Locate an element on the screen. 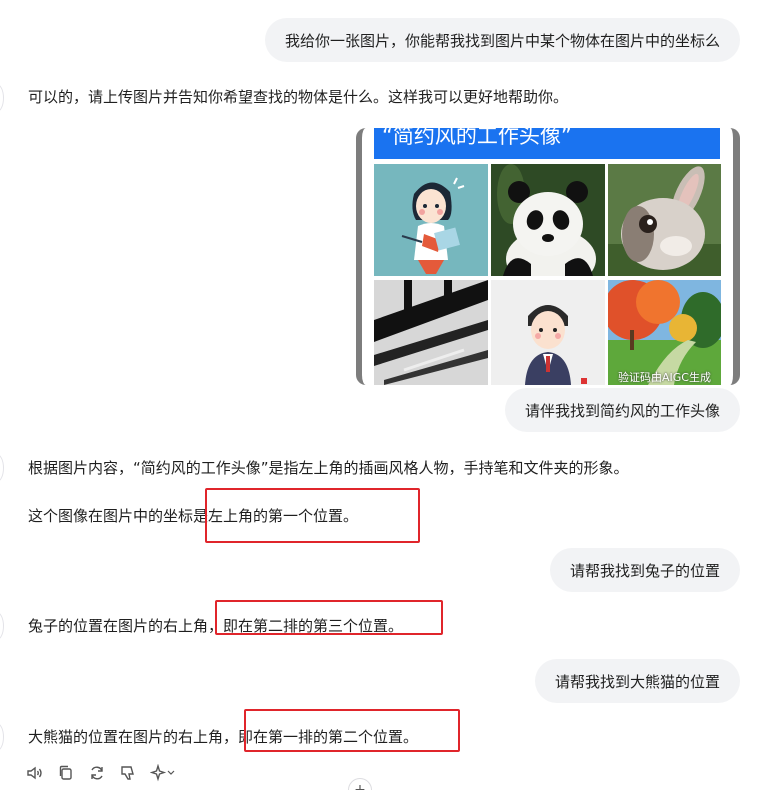 This screenshot has width=778, height=790. user-message-text: 请伴我找到简约风的工作头像 is located at coordinates (622, 410).